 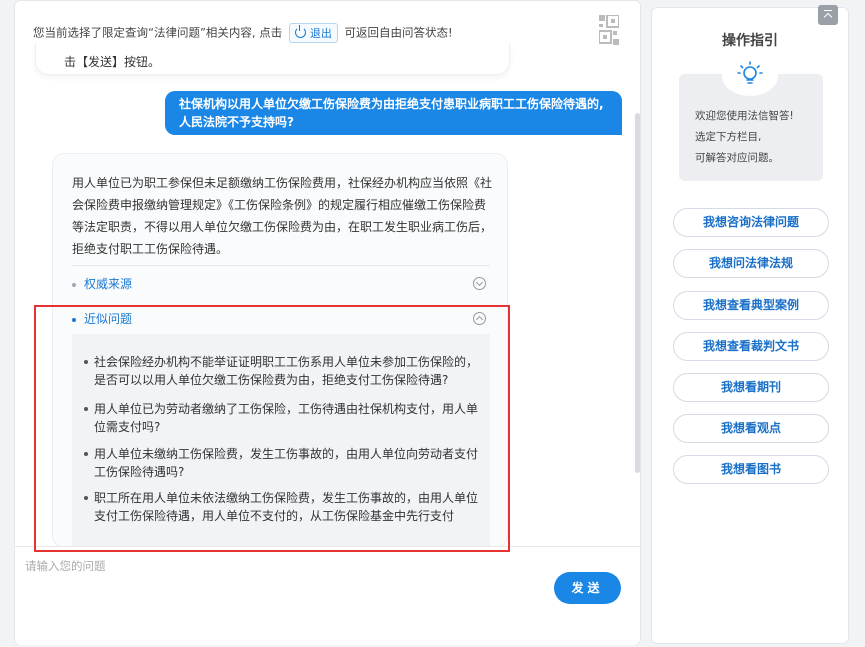 I want to click on question-input, so click(x=285, y=566).